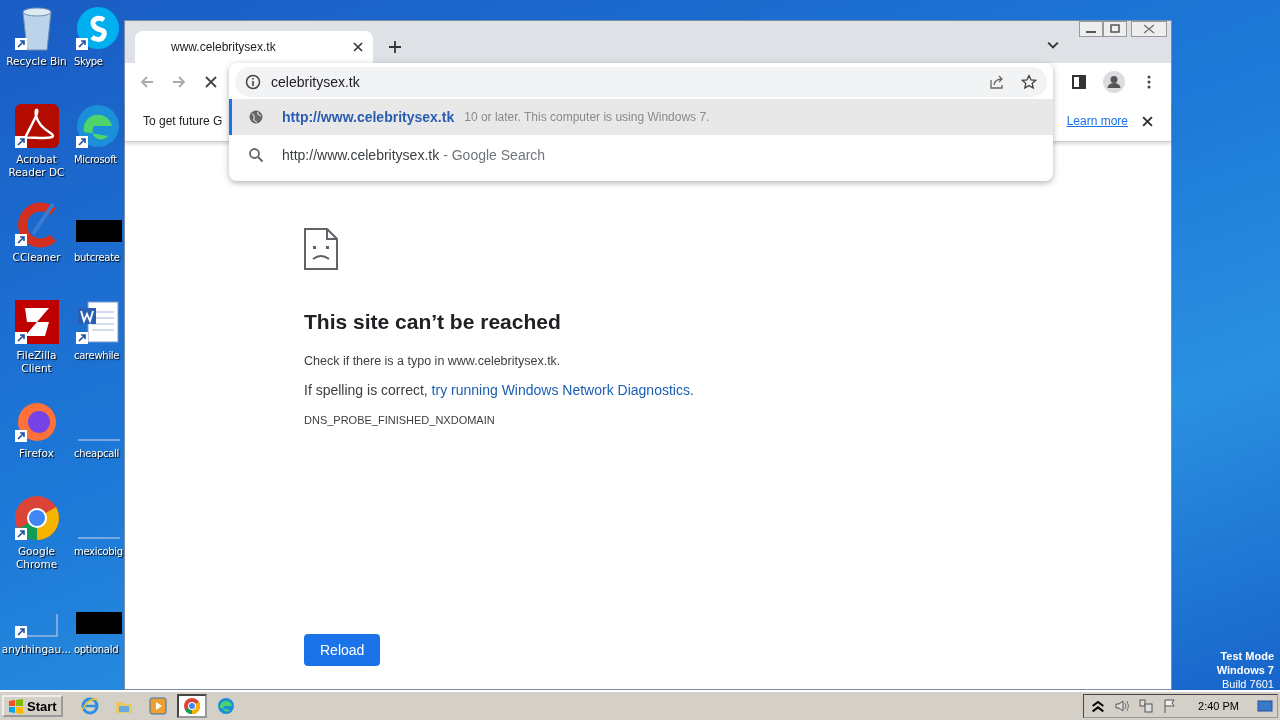 This screenshot has width=1280, height=720. I want to click on icon-label: carewhile, so click(97, 355).